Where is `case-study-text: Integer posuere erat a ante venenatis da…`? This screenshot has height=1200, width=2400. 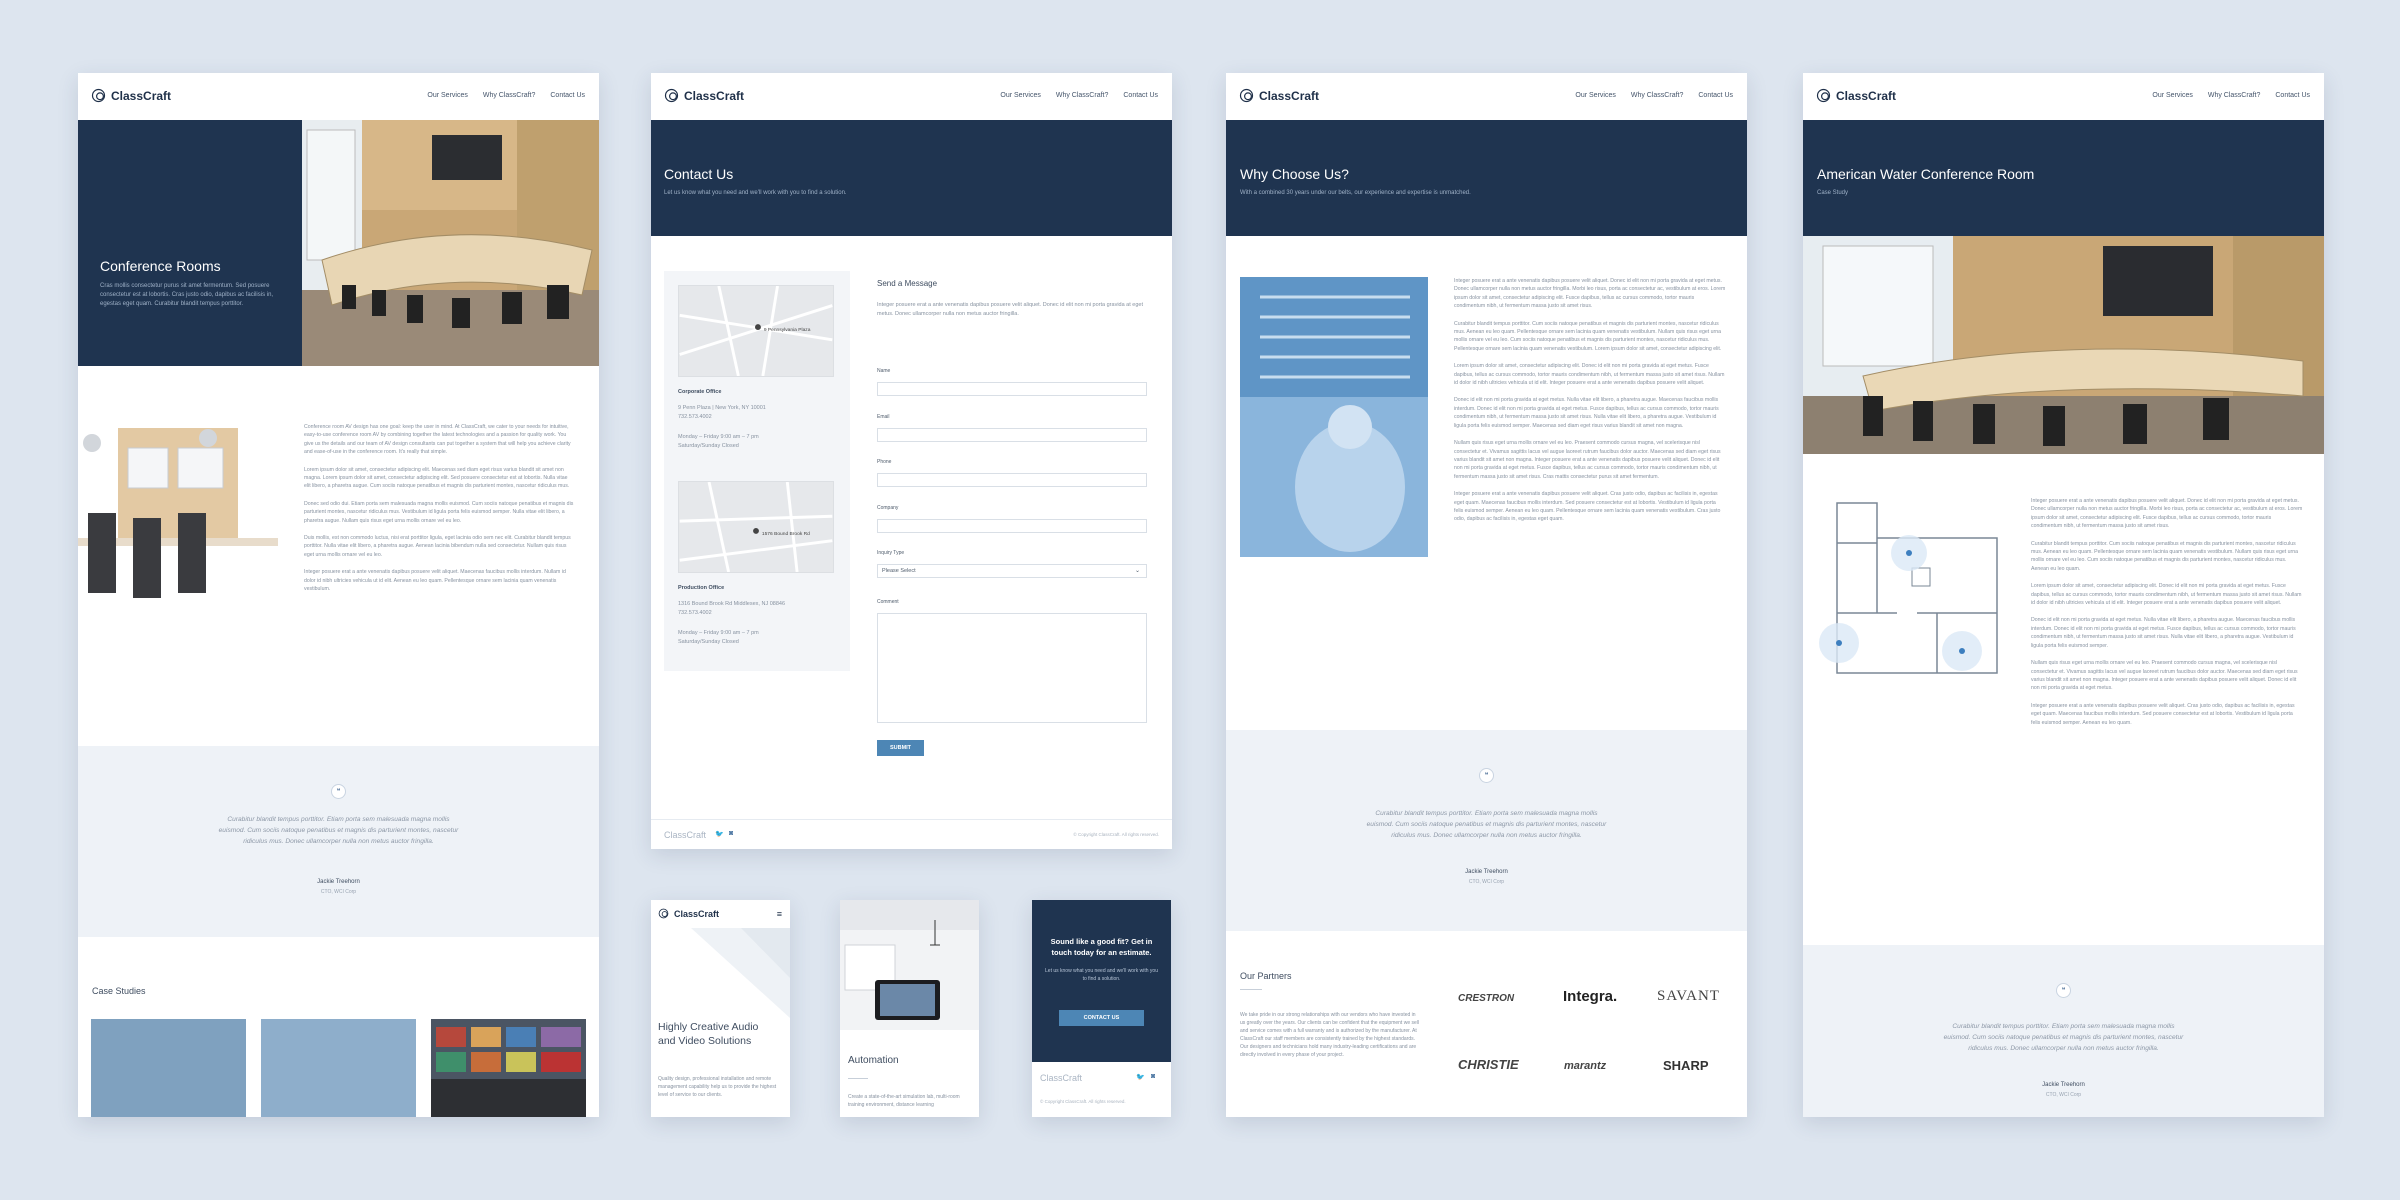 case-study-text: Integer posuere erat a ante venenatis da… is located at coordinates (2167, 616).